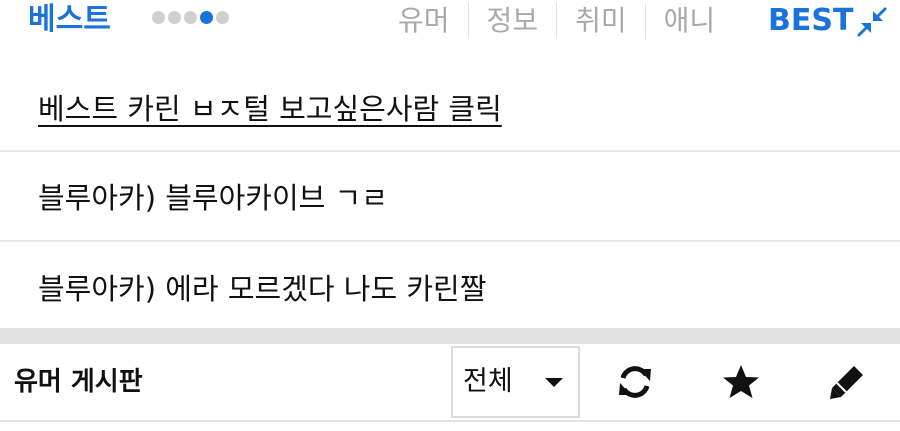 The image size is (900, 431). I want to click on refresh-icon, so click(635, 382).